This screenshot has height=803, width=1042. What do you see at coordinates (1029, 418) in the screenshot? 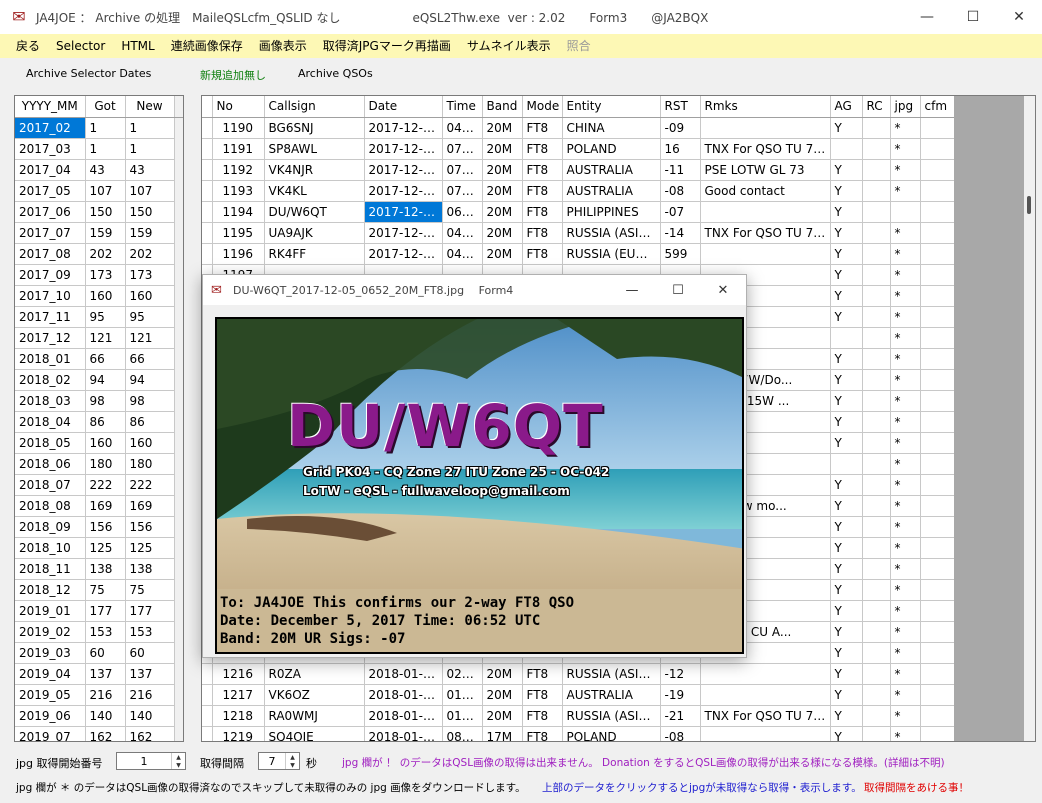
I see `main-grid-scrollbar` at bounding box center [1029, 418].